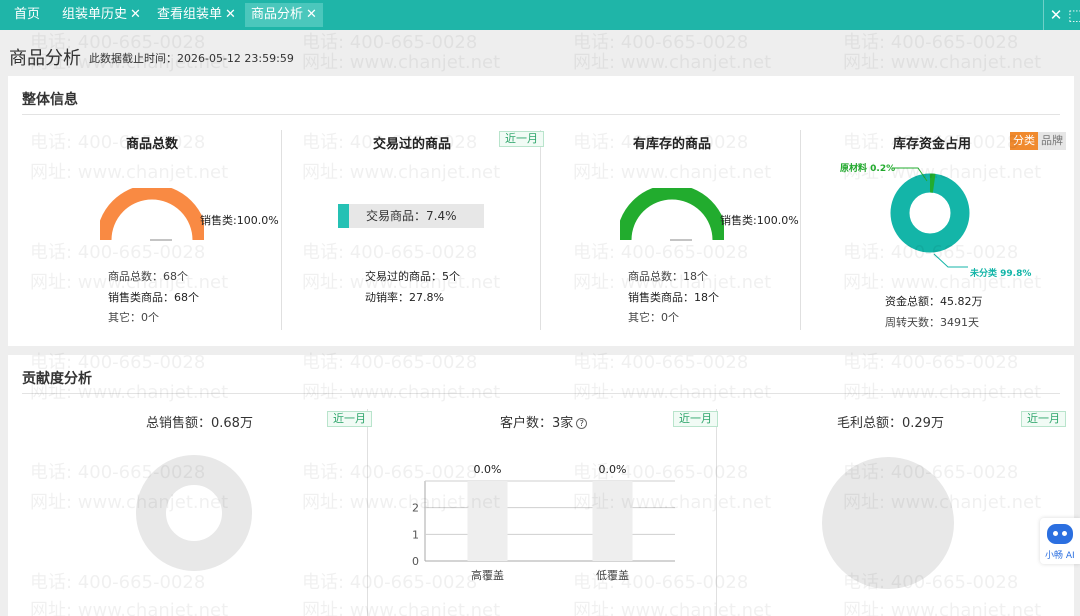 The width and height of the screenshot is (1080, 616). Describe the element at coordinates (404, 297) in the screenshot. I see `turnover-rate: 动销率：27.8%` at that location.